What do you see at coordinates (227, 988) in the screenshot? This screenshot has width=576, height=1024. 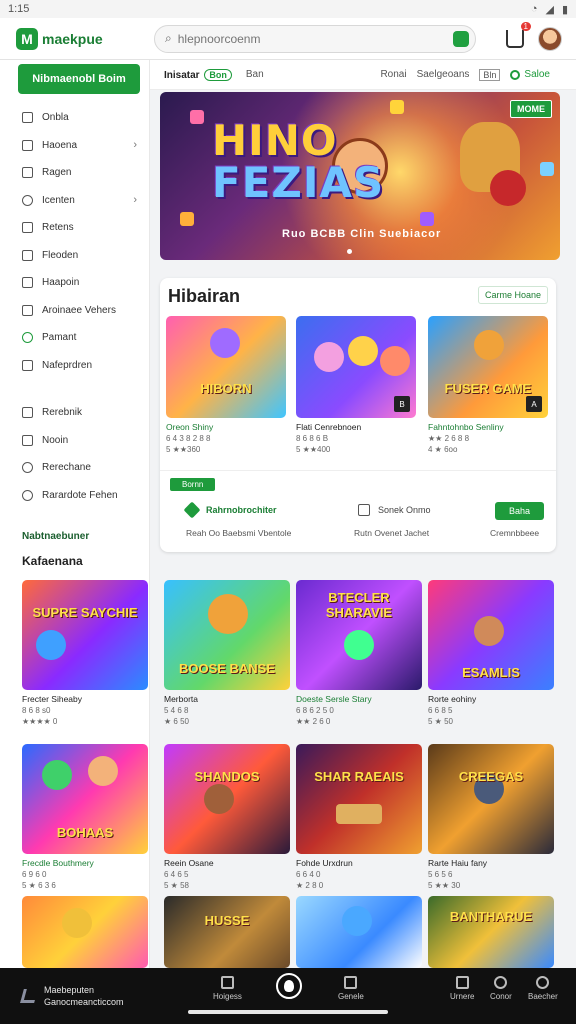 I see `bottom-nav-item: Hoigess` at bounding box center [227, 988].